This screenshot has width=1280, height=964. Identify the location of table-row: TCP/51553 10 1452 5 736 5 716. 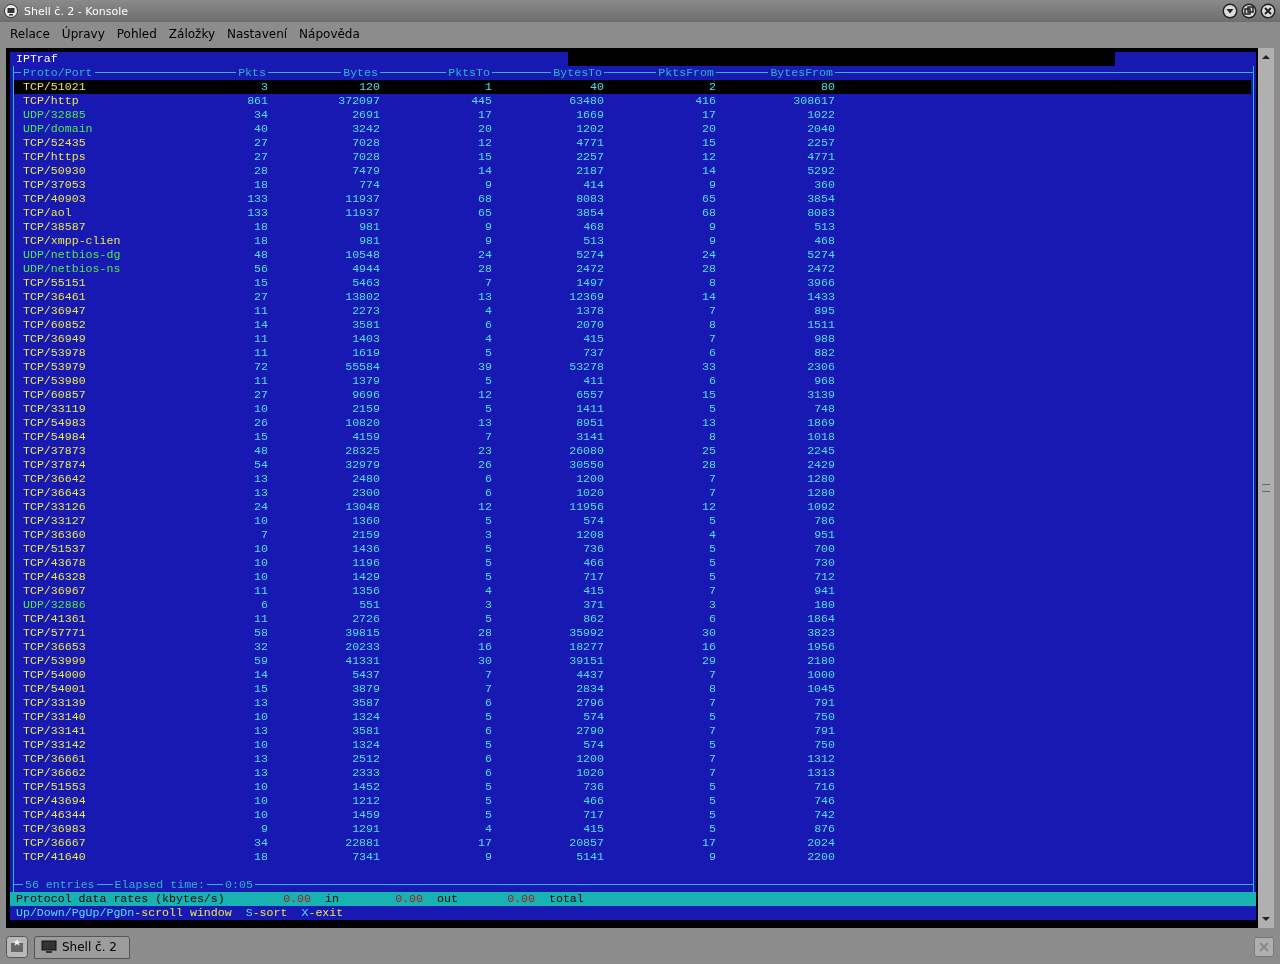
(632, 787).